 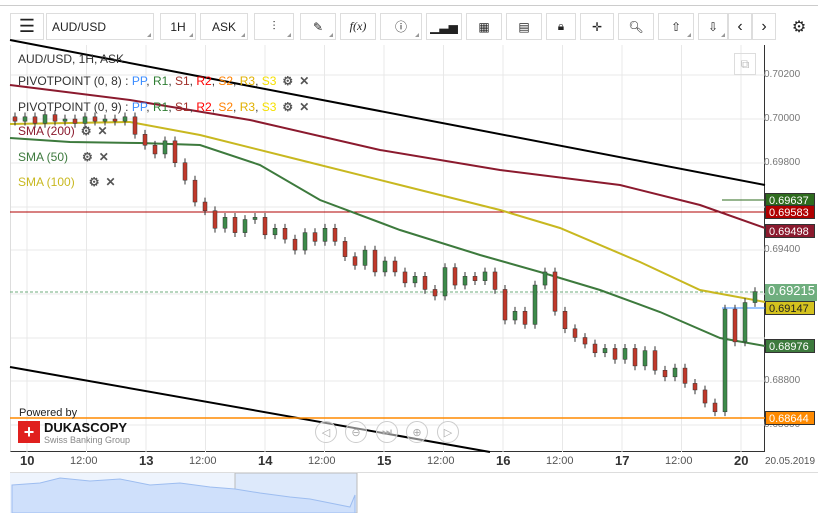 I want to click on price-tag: 0.69583, so click(x=790, y=212).